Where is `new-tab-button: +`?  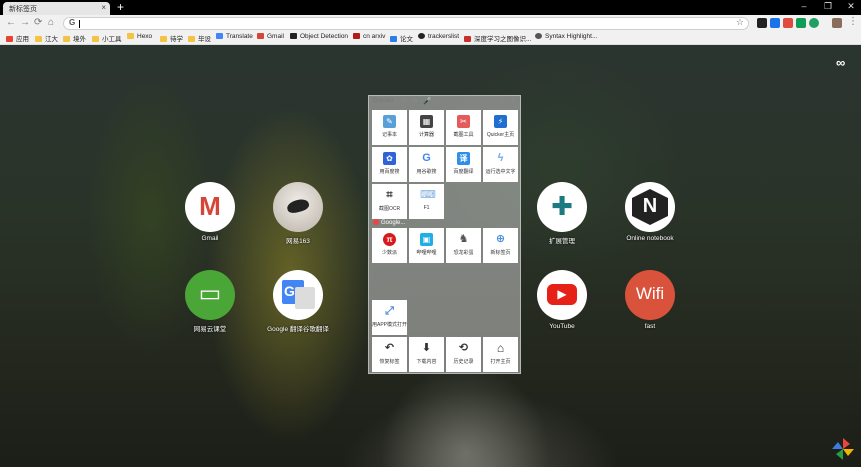
new-tab-button: + is located at coordinates (120, 7).